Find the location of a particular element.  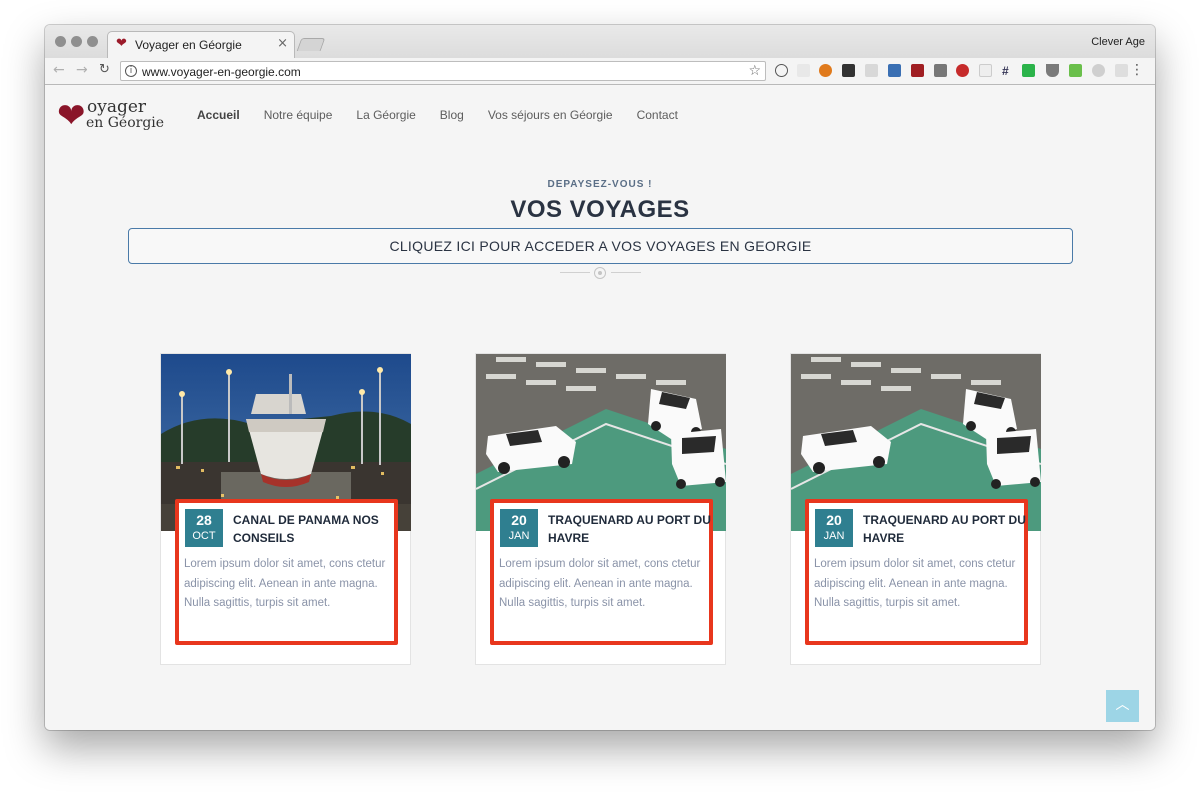

site-logo: ❤ oyager en Géorgie is located at coordinates (110, 116).